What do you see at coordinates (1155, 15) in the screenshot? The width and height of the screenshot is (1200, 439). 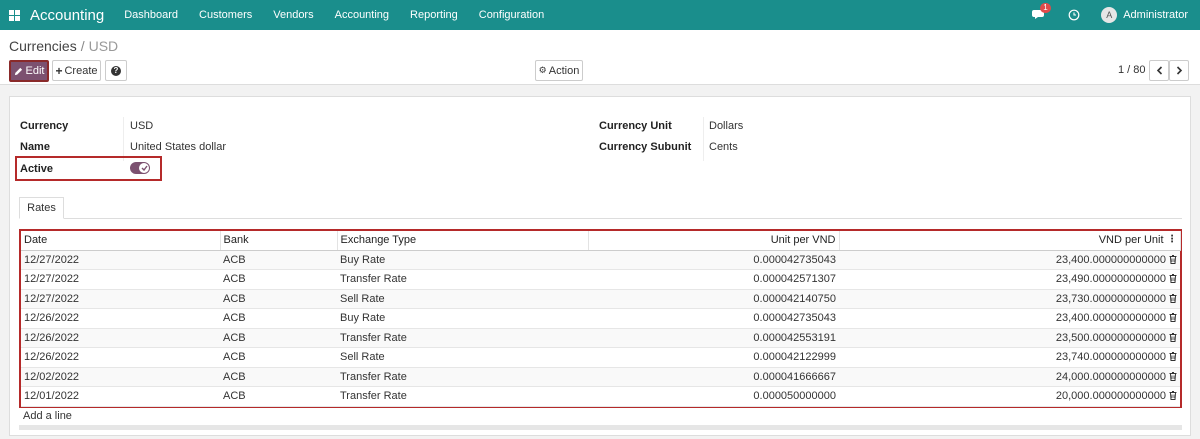 I see `user-menu: Administrator` at bounding box center [1155, 15].